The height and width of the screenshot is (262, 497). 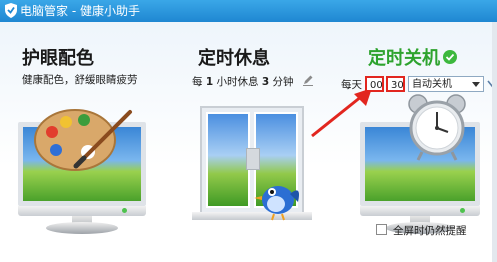 I want to click on window-title: 电脑管家 - 健康小助手, so click(x=80, y=11).